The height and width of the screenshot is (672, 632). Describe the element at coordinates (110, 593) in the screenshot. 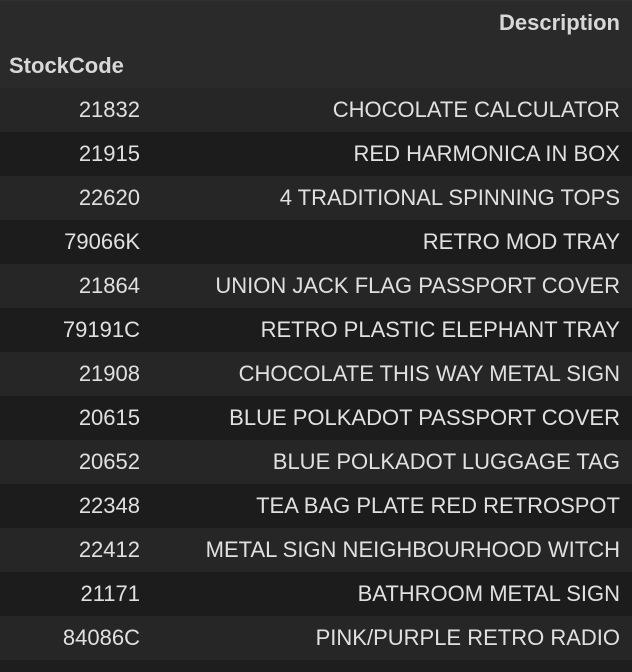

I see `stockcode-cell: 21171` at that location.